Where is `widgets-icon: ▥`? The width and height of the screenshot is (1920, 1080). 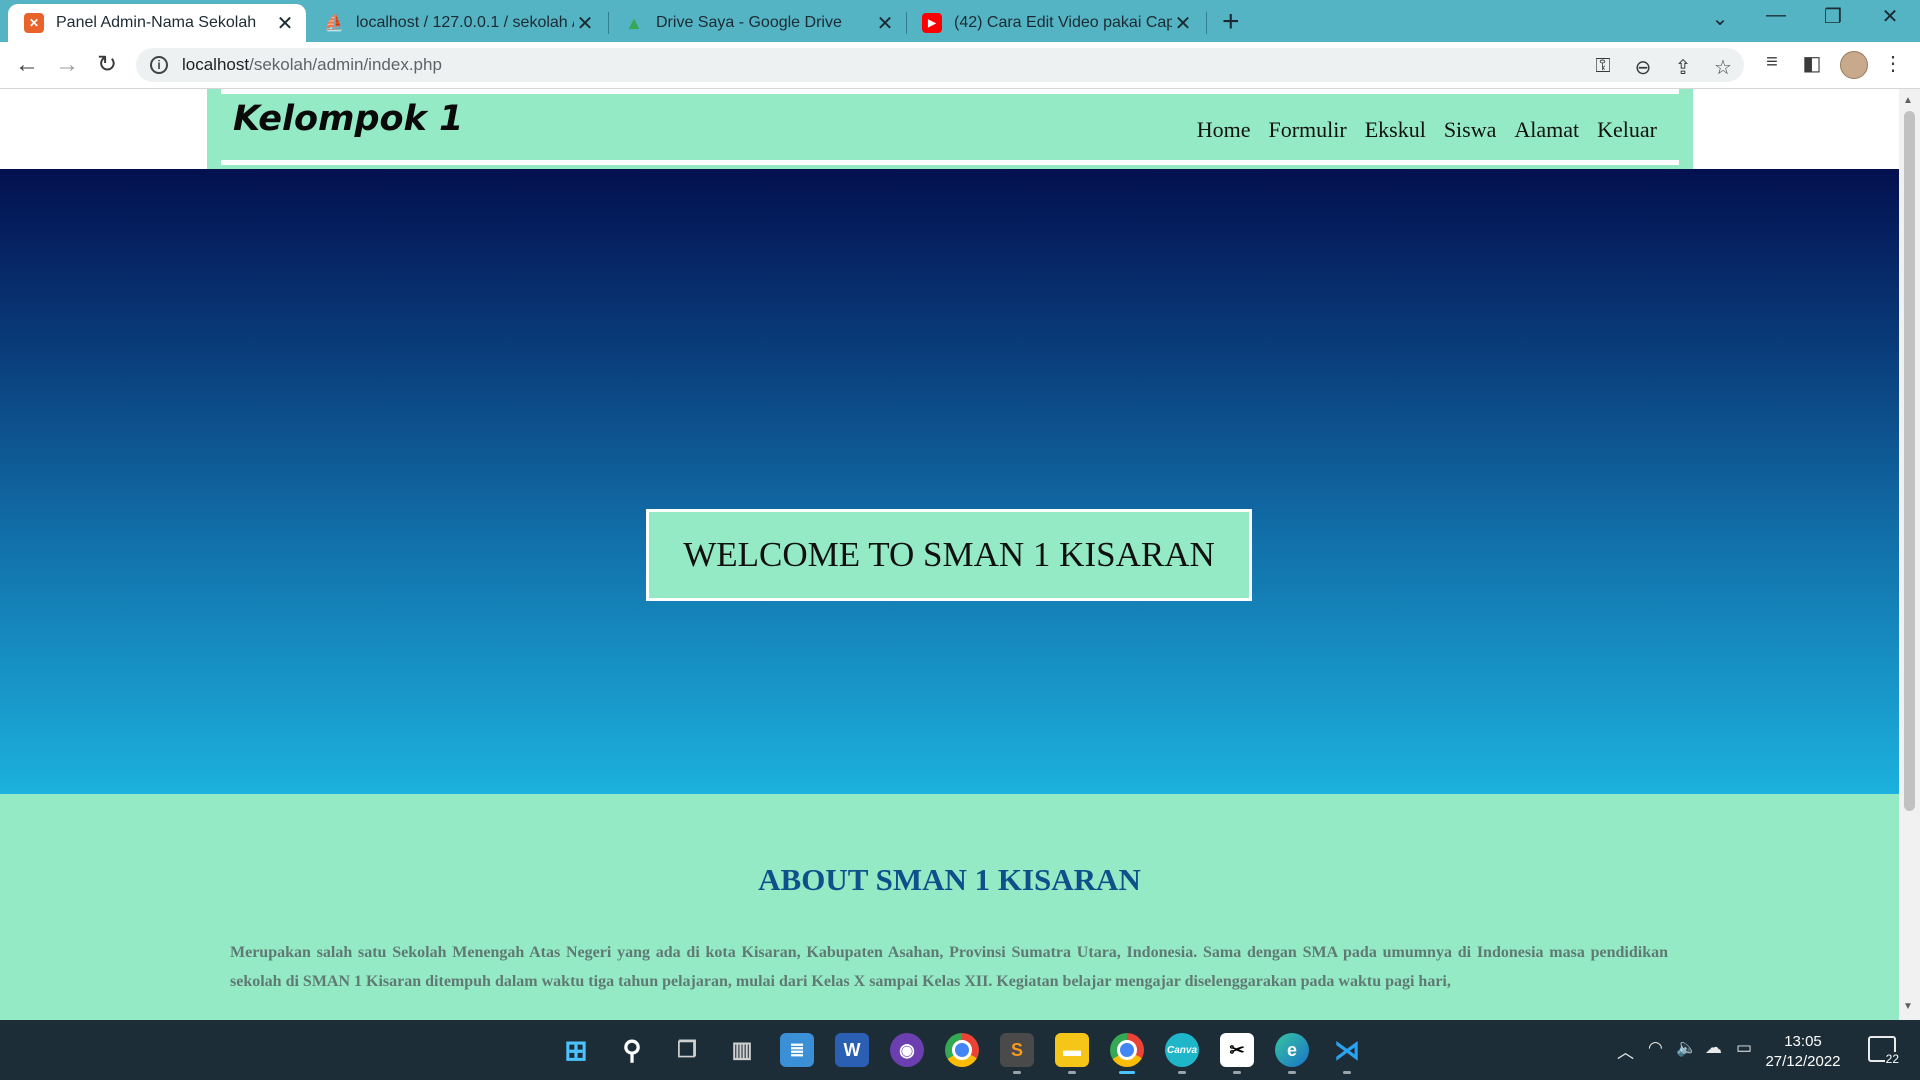
widgets-icon: ▥ is located at coordinates (742, 1050).